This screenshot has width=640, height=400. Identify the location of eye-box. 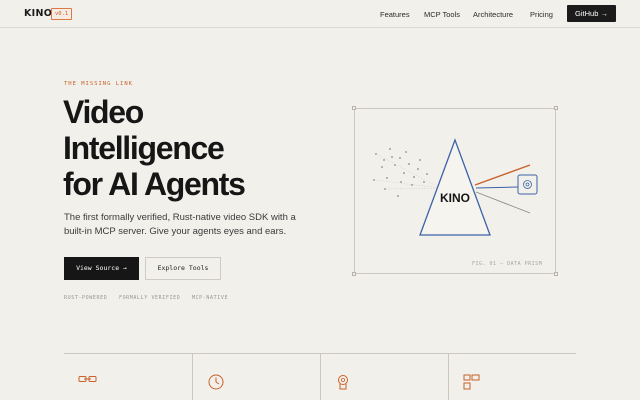
(527, 184).